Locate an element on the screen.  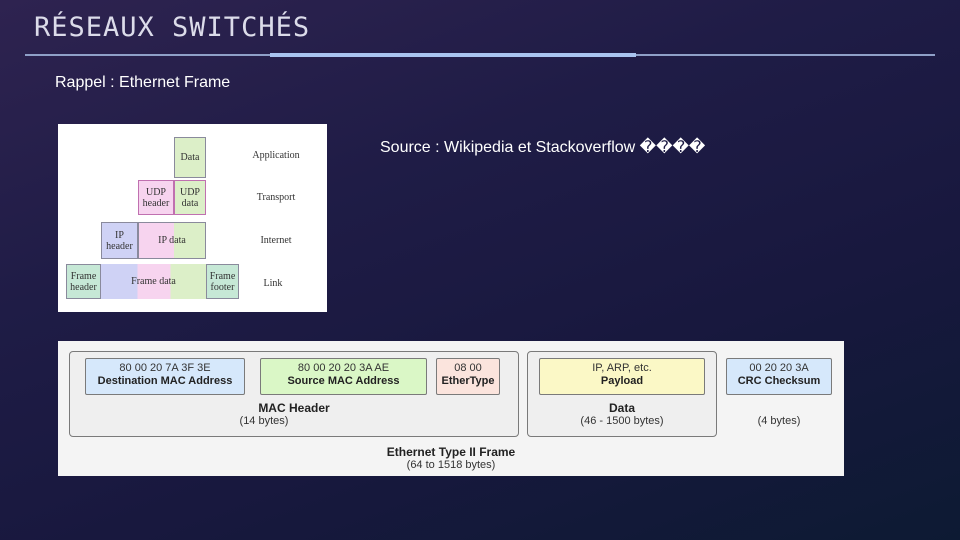
source-mac-field: 80 00 20 20 3A AE Source MAC Address is located at coordinates (343, 376).